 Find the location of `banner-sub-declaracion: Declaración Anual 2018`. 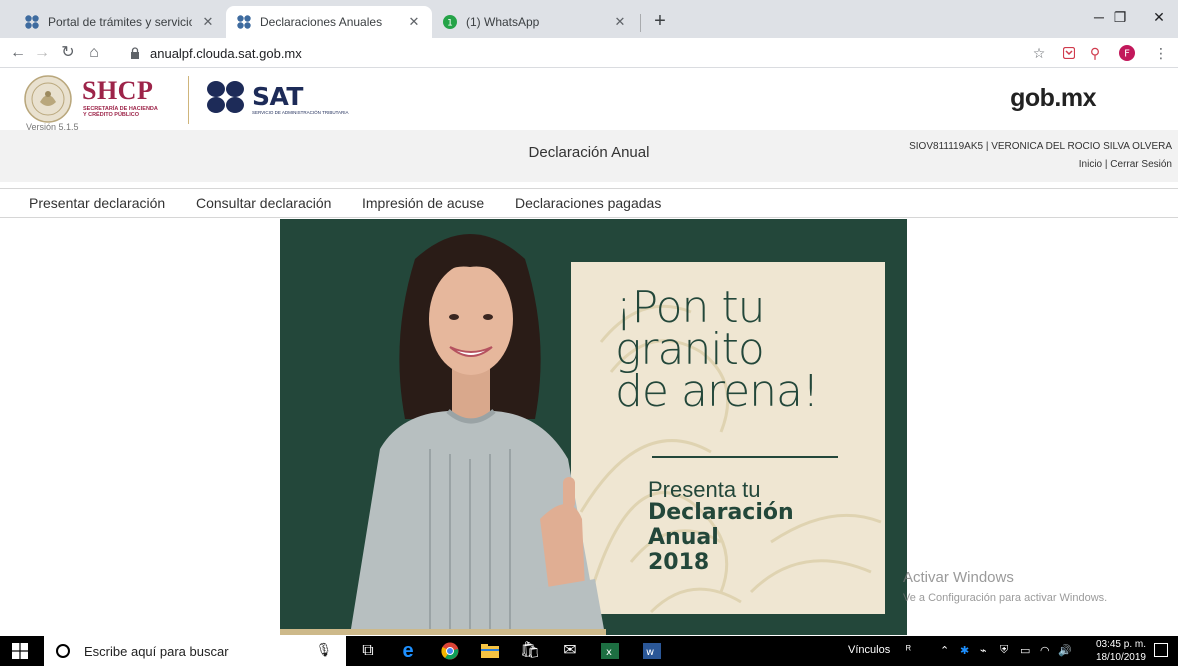

banner-sub-declaracion: Declaración Anual 2018 is located at coordinates (721, 537).